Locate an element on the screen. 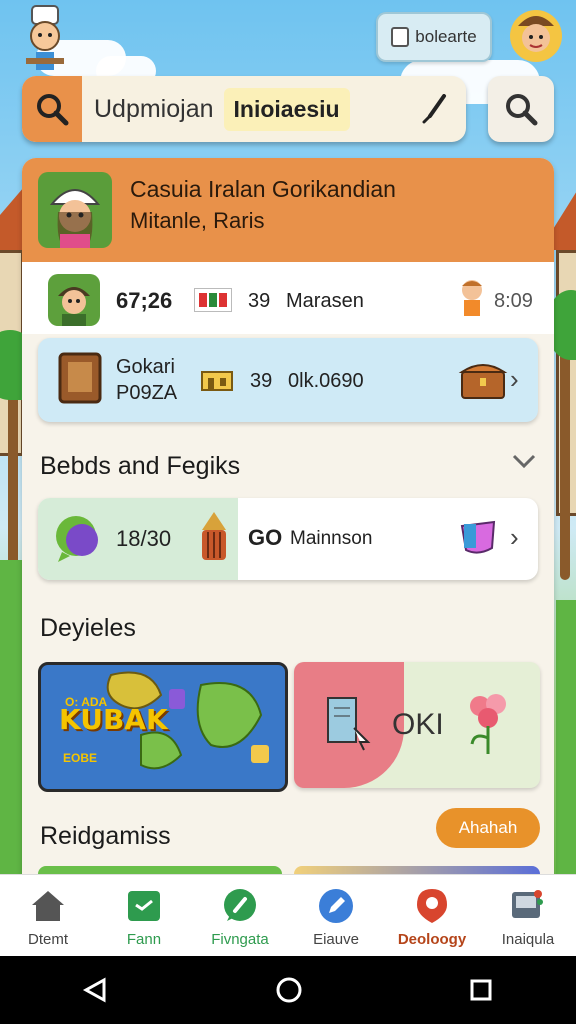  document-icon is located at coordinates (400, 37).